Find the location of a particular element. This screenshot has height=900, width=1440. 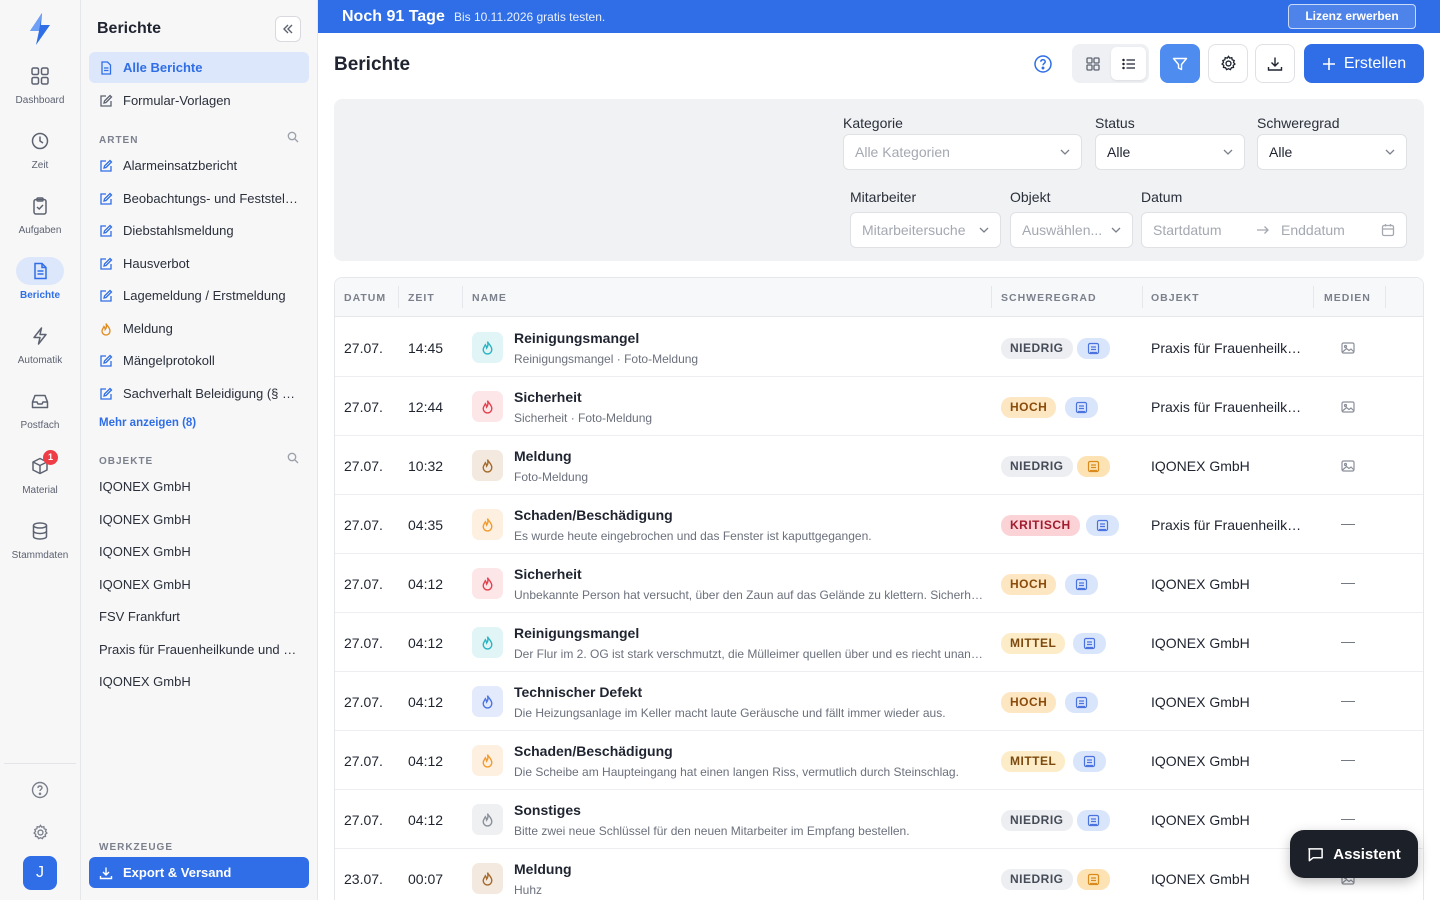

list-icon is located at coordinates (1128, 63).